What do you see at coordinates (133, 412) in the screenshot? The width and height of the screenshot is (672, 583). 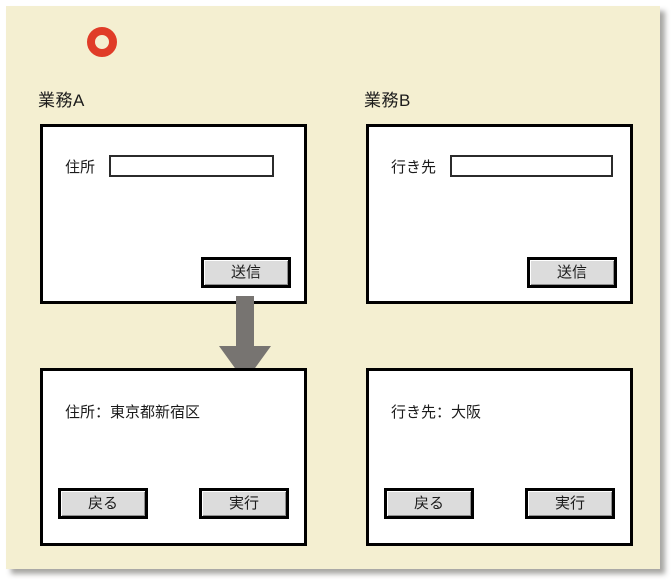 I see `result-text: 住所：東京都新宿区` at bounding box center [133, 412].